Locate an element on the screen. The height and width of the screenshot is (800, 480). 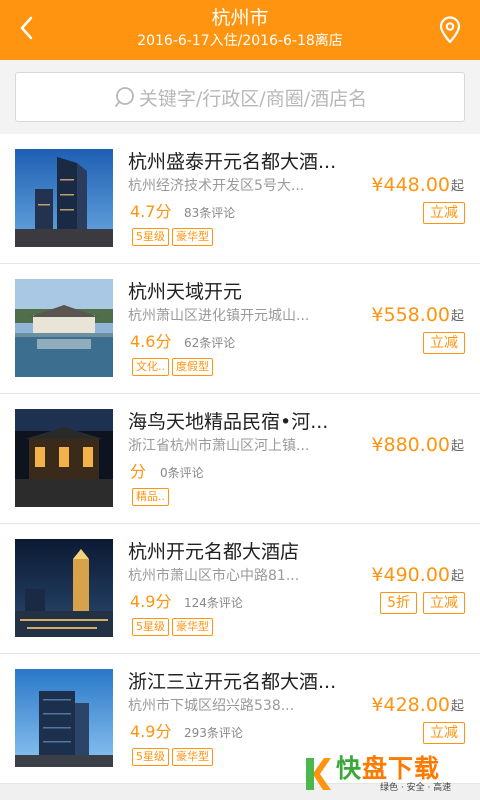
header-title-group: 杭州市 2016-6-17入住/2016-6-18离店 is located at coordinates (240, 28).